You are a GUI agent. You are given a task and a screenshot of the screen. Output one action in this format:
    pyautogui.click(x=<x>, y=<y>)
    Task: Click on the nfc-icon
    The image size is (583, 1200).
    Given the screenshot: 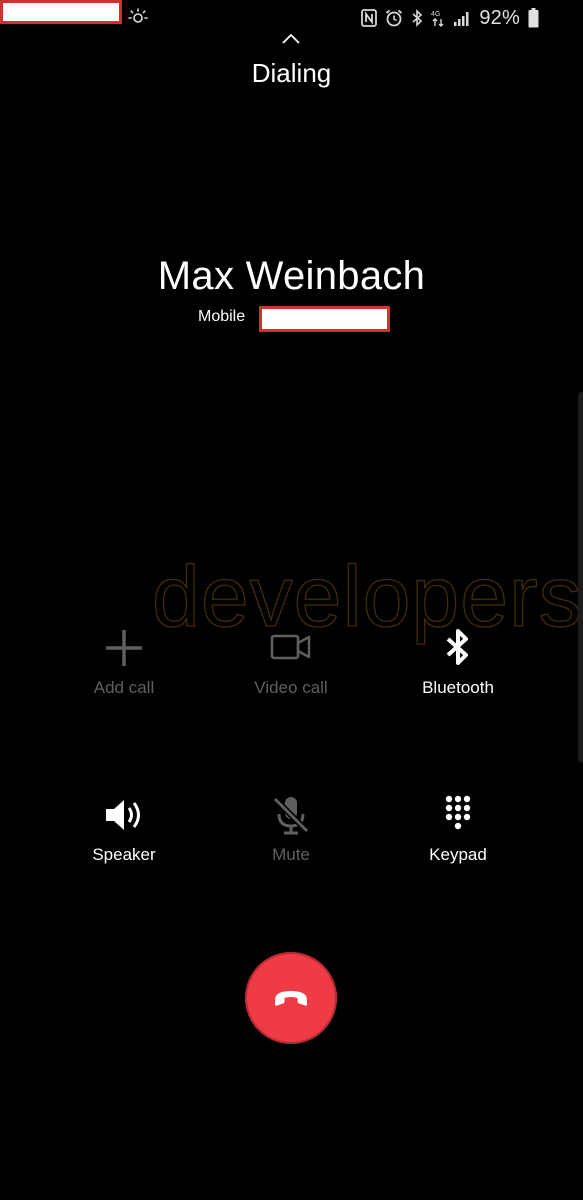 What is the action you would take?
    pyautogui.click(x=369, y=18)
    